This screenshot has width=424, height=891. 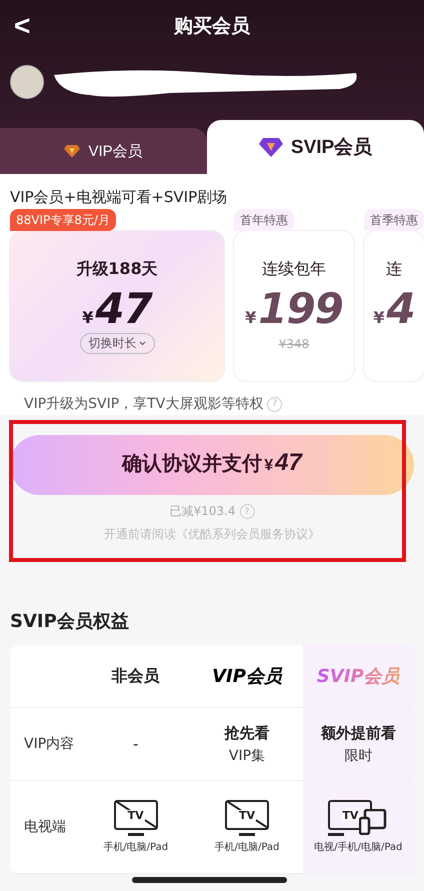 I want to click on row-label: 电视端, so click(x=44, y=827).